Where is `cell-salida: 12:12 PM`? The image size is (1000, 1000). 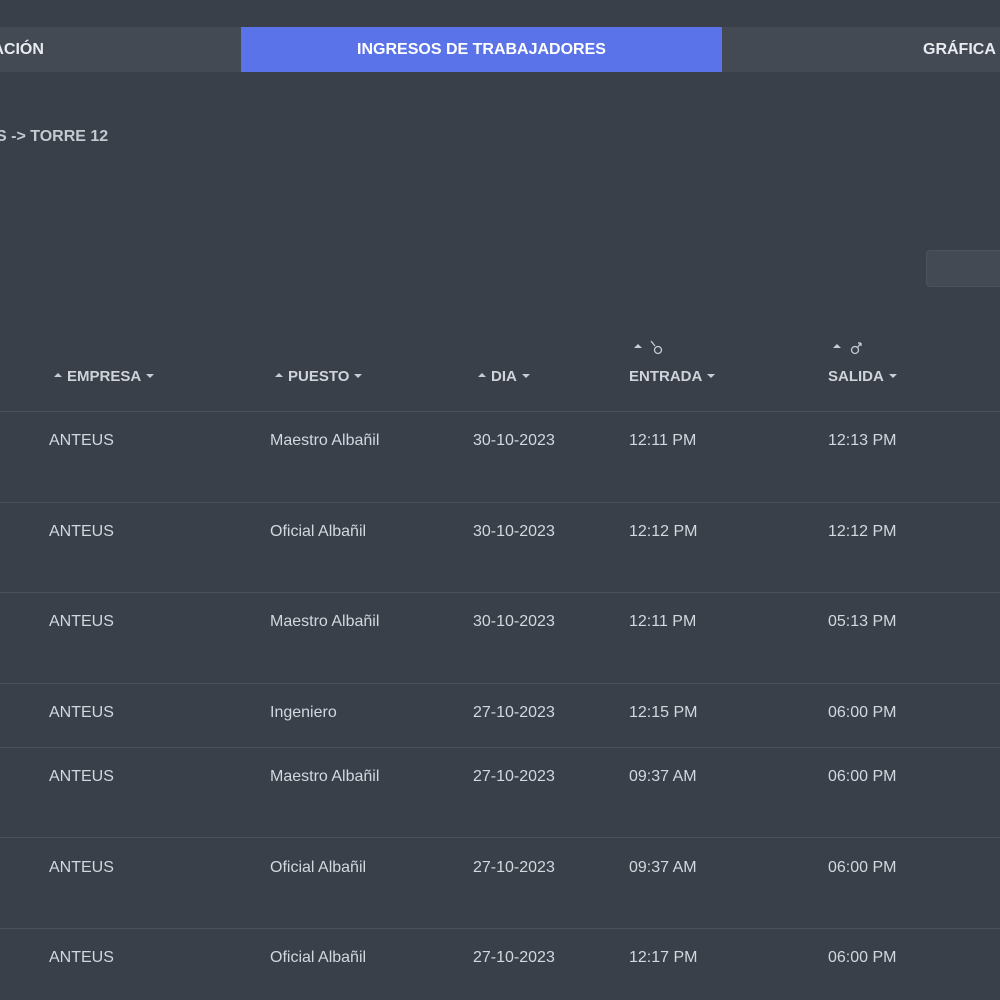
cell-salida: 12:12 PM is located at coordinates (862, 531).